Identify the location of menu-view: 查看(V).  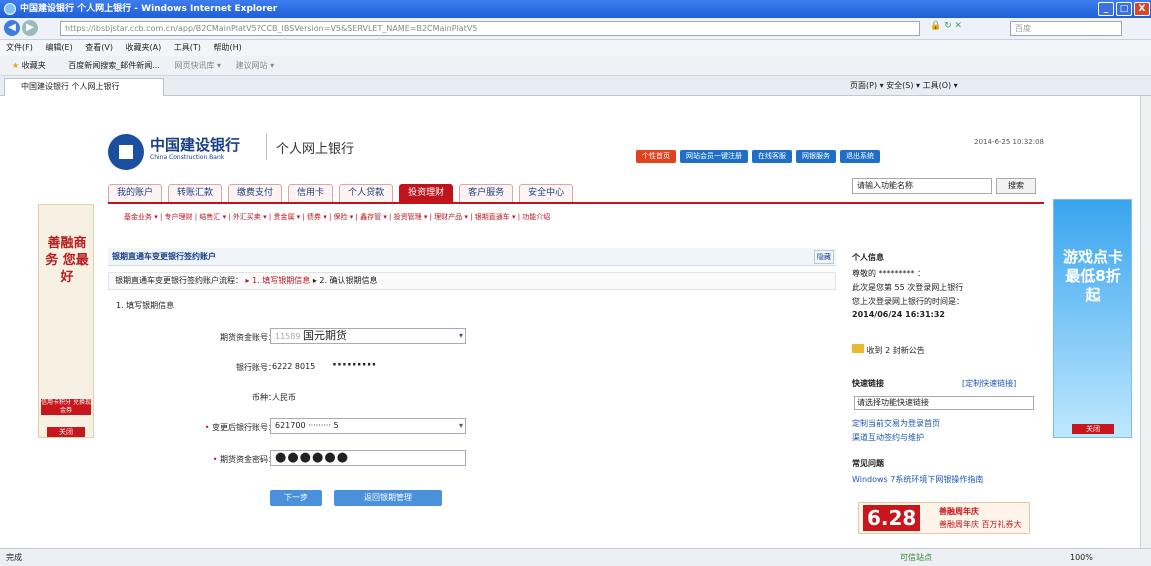
(99, 47).